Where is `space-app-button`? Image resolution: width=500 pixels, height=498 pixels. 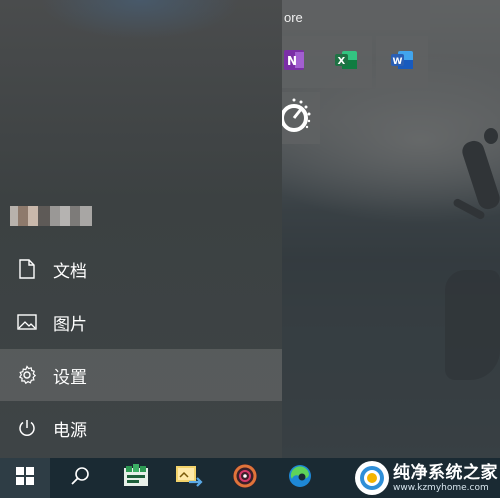
space-app-button is located at coordinates (136, 478).